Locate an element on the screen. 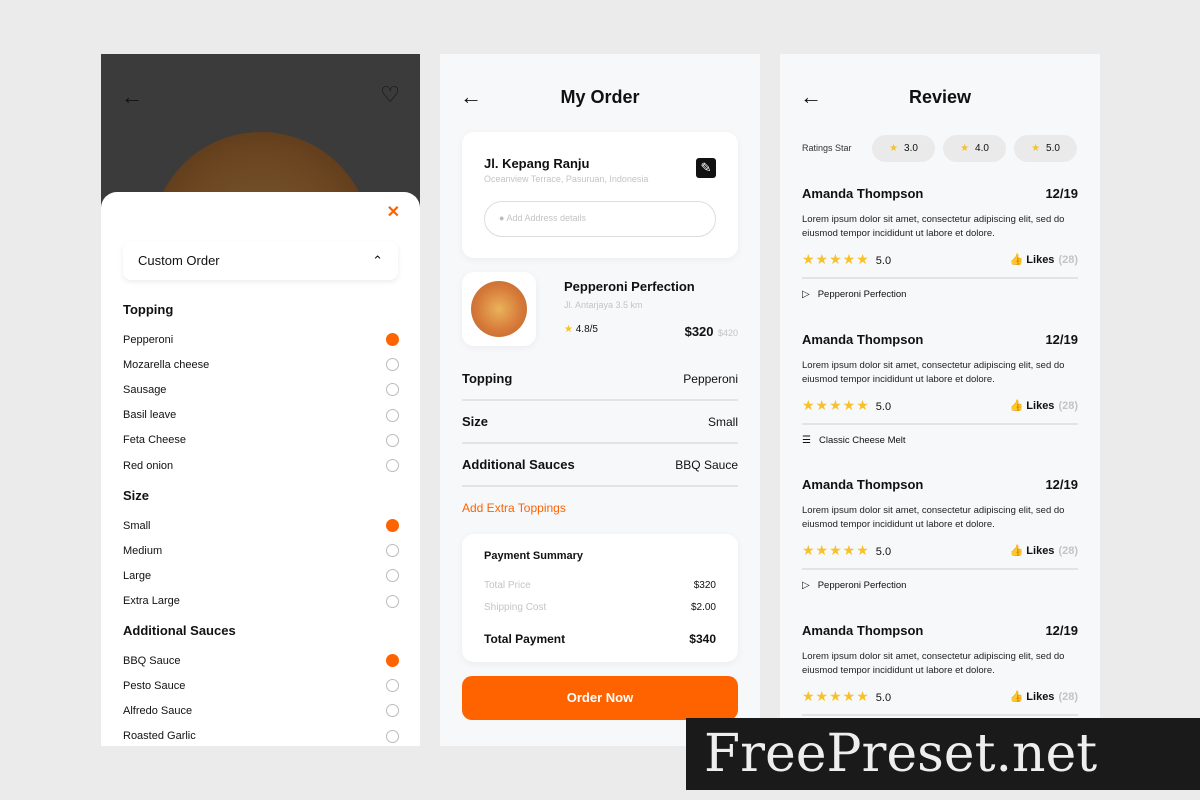 This screenshot has width=1200, height=800. reviewed-product: ☰ Classic Cheese Melt is located at coordinates (940, 440).